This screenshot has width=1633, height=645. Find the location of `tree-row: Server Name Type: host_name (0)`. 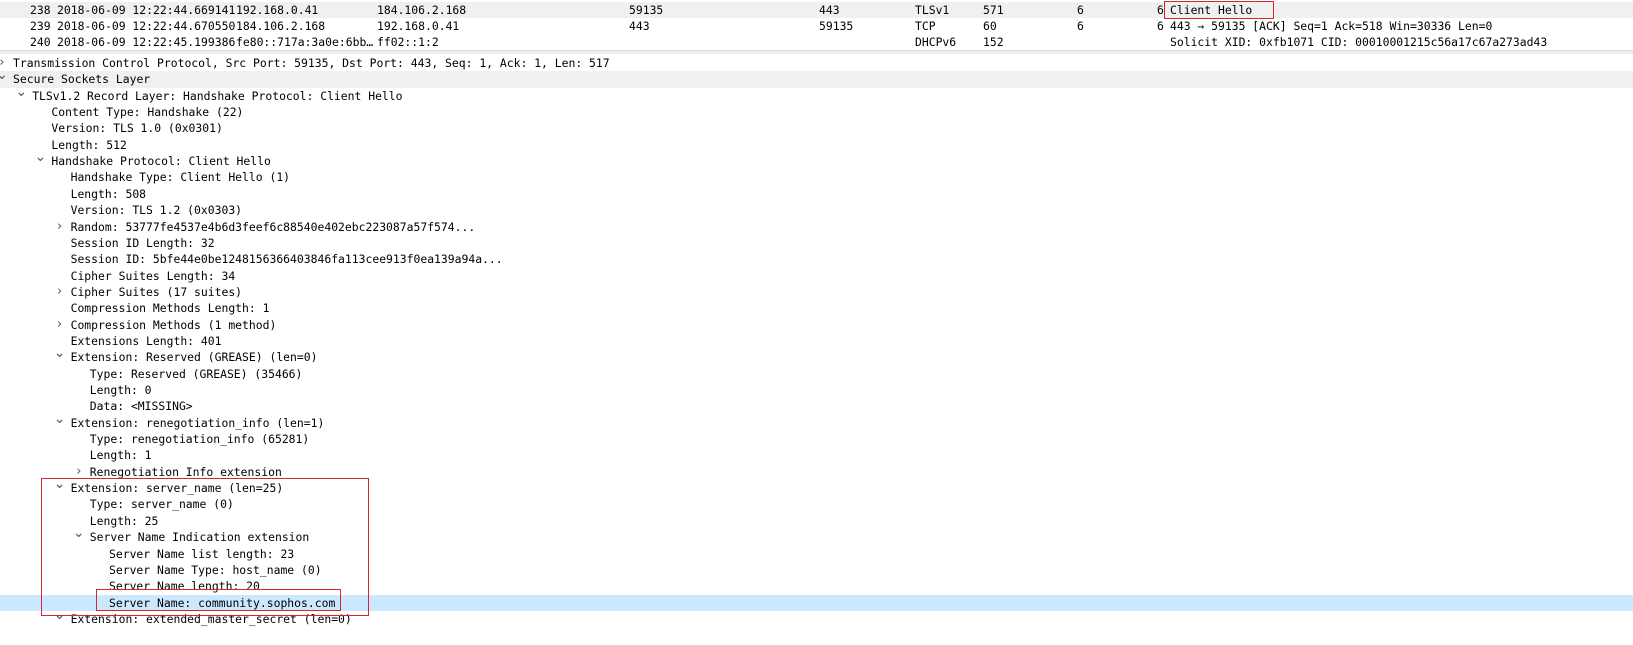

tree-row: Server Name Type: host_name (0) is located at coordinates (816, 570).